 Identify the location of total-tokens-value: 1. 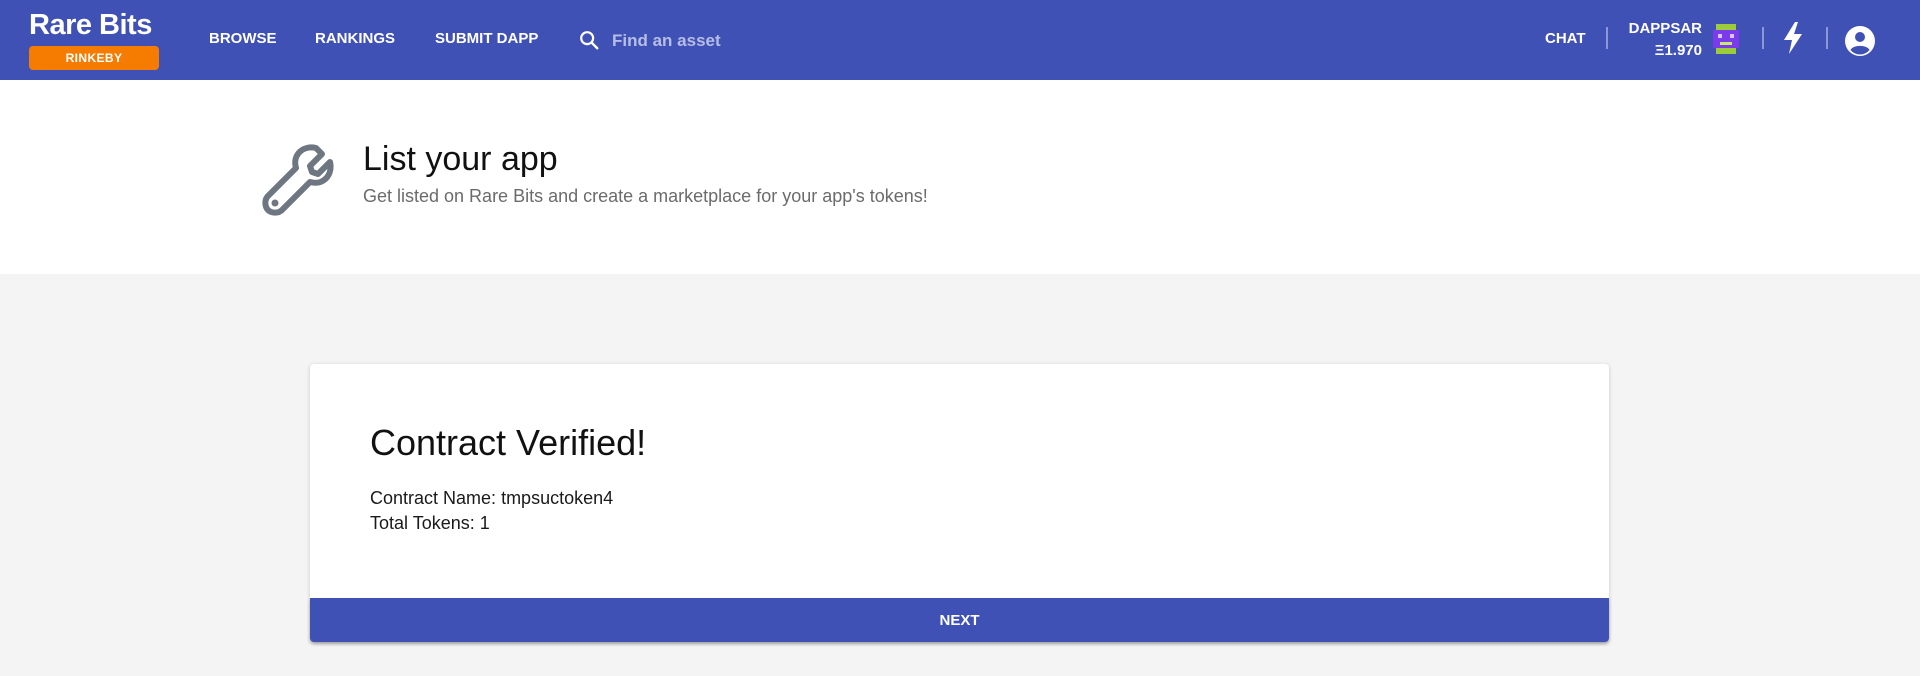
(484, 523).